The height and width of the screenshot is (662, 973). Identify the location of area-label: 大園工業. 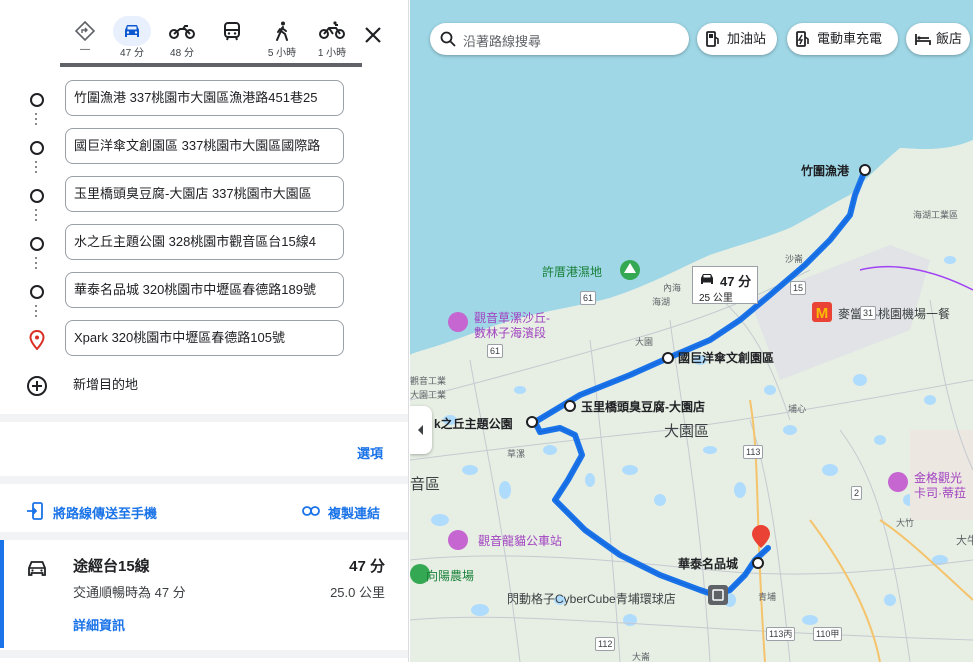
(428, 395).